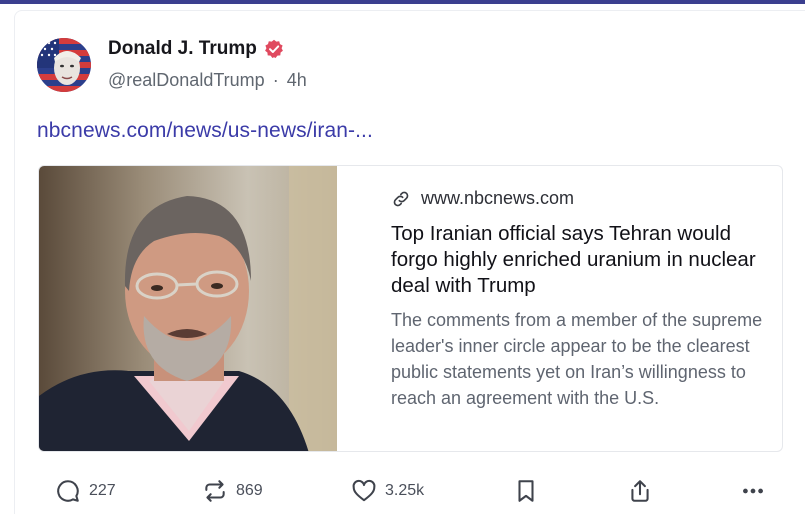  I want to click on post-actions: 227 869 3.25k, so click(402, 495).